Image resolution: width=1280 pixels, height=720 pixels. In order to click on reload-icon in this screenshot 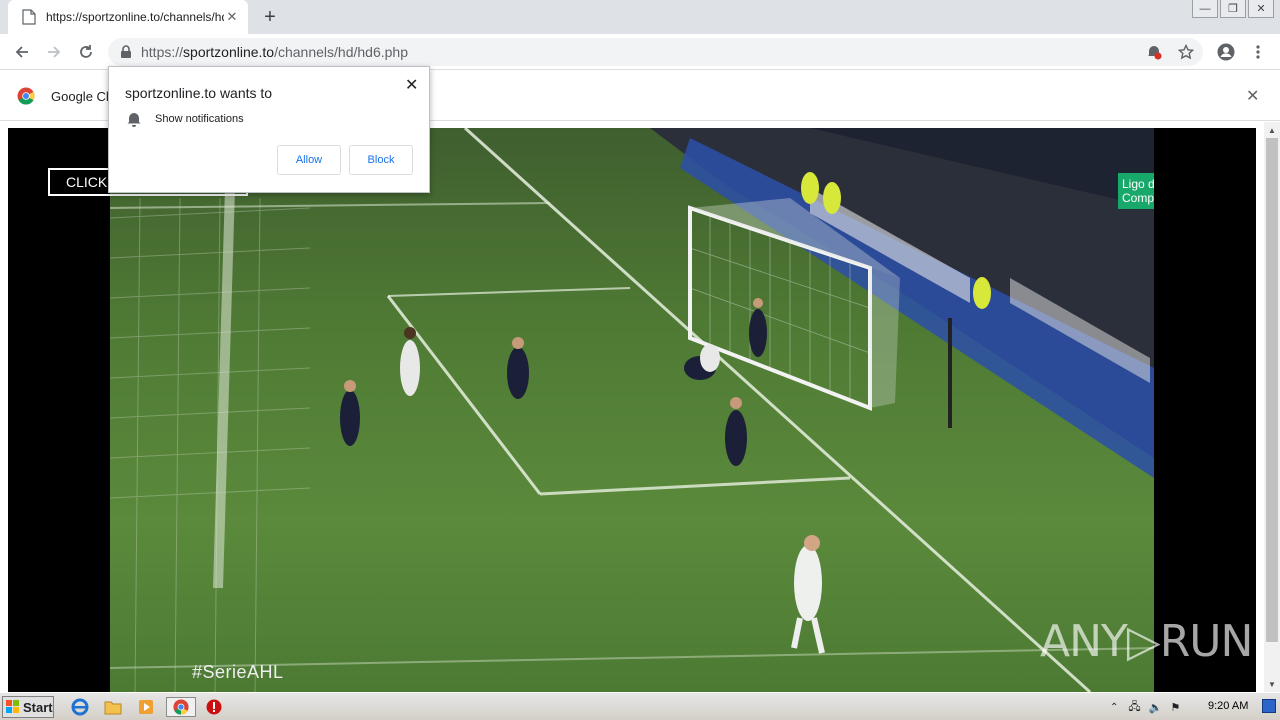, I will do `click(86, 51)`.